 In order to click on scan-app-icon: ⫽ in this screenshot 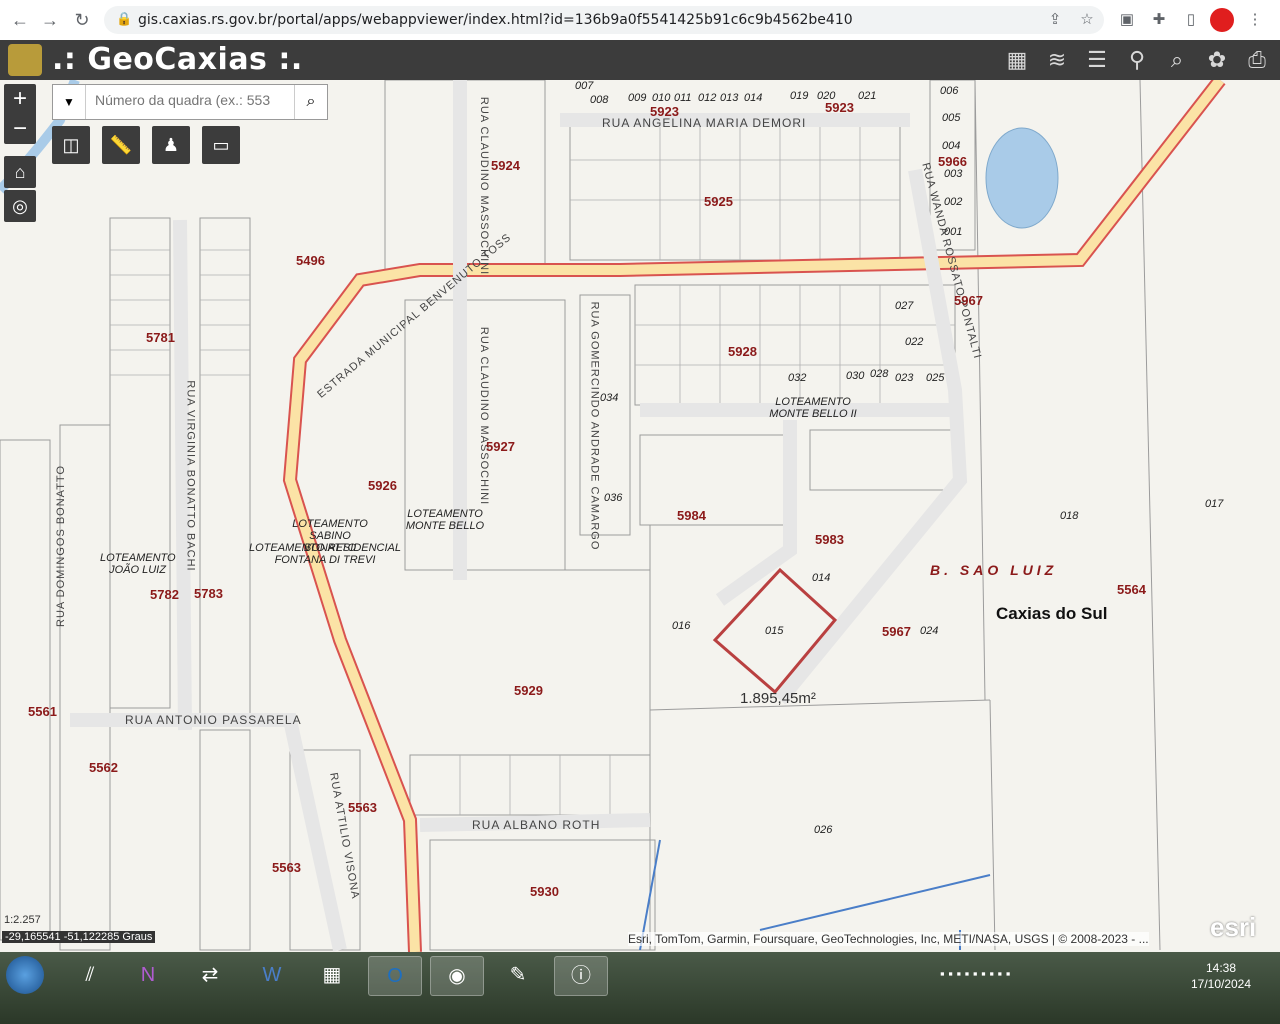, I will do `click(90, 975)`.